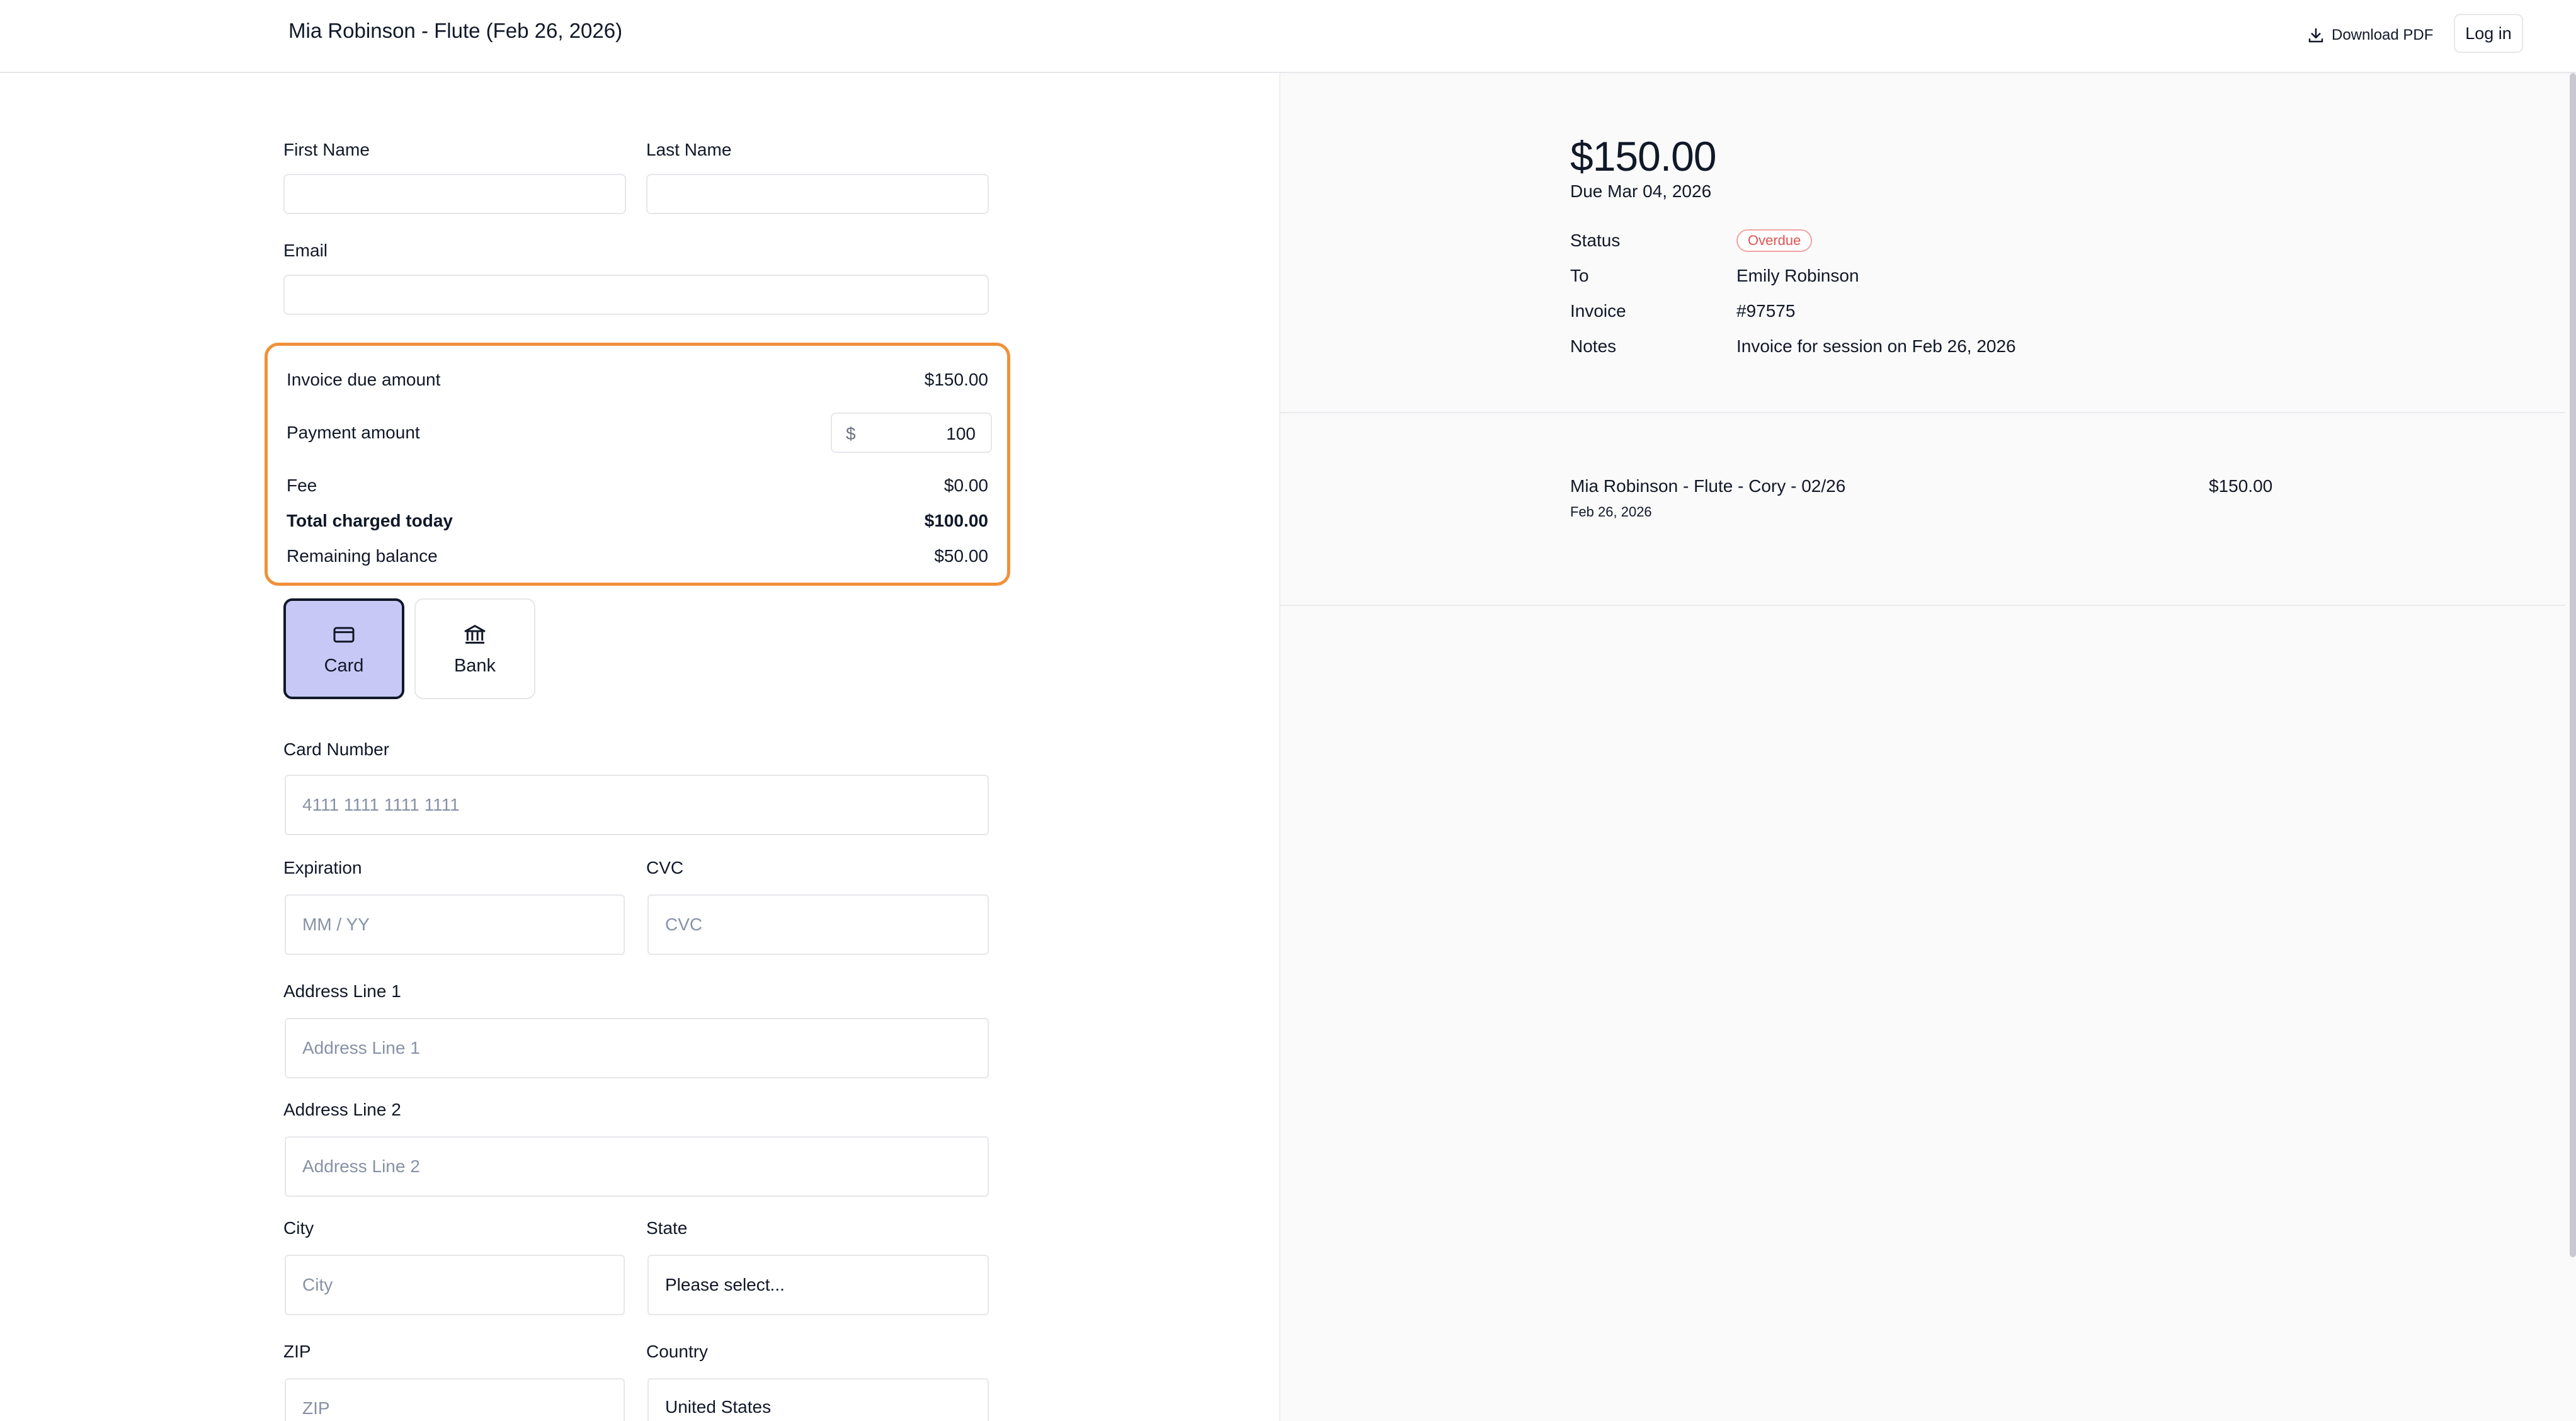 The height and width of the screenshot is (1421, 2576). What do you see at coordinates (667, 1228) in the screenshot?
I see `state-label: State` at bounding box center [667, 1228].